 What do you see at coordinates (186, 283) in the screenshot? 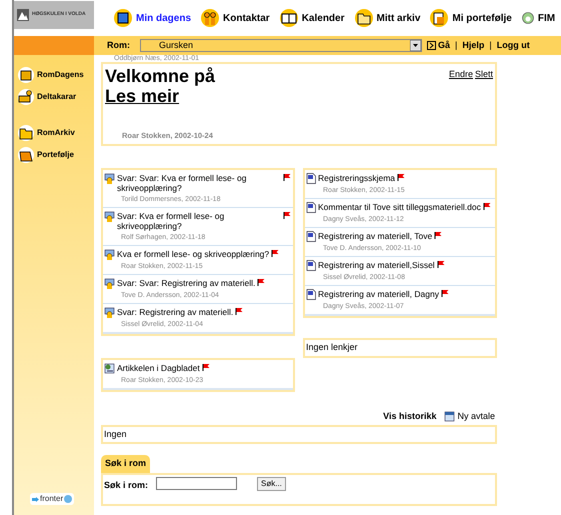
I see `item-title-link: Svar: Svar: Registrering av materiell.` at bounding box center [186, 283].